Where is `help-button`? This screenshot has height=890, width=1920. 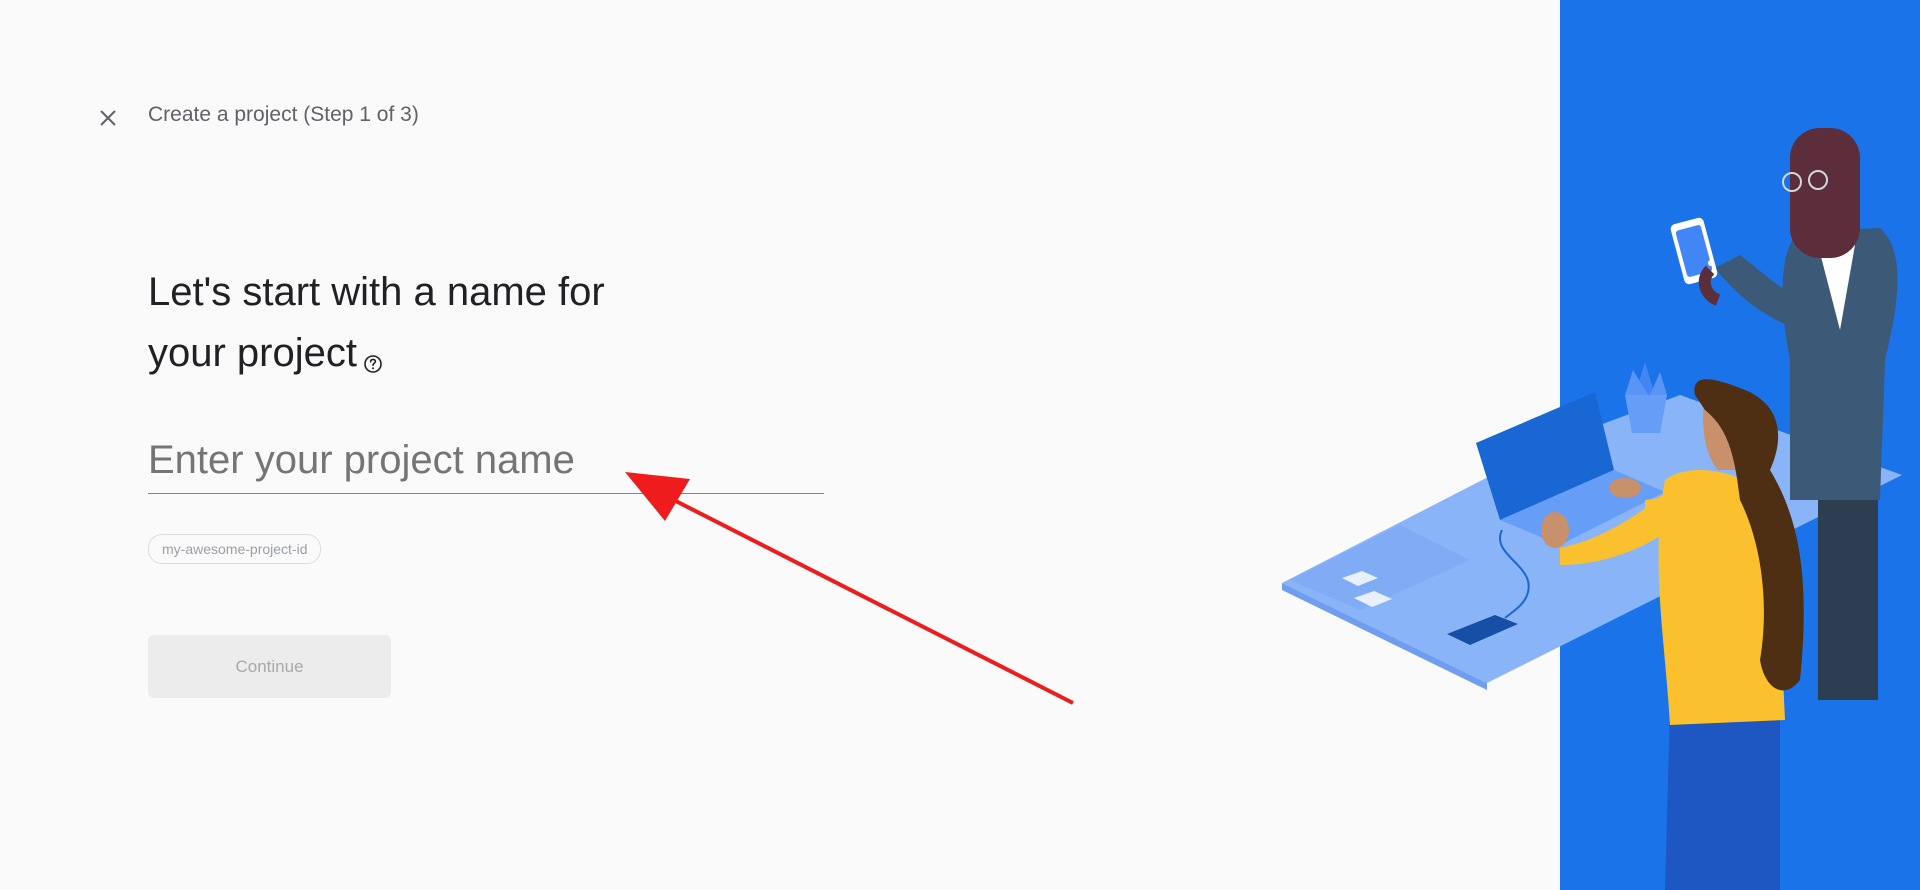
help-button is located at coordinates (373, 361).